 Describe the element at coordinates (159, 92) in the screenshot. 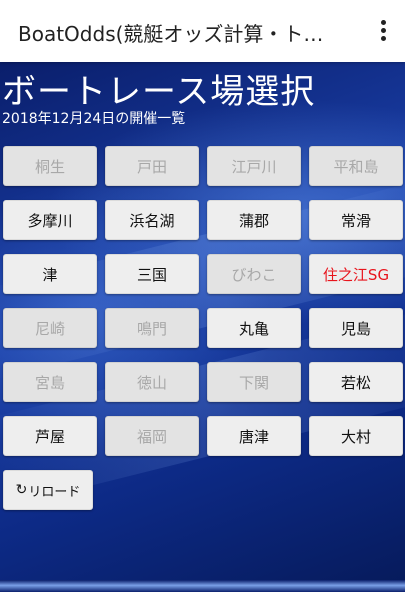

I see `page-title: ボートレース場選択` at that location.